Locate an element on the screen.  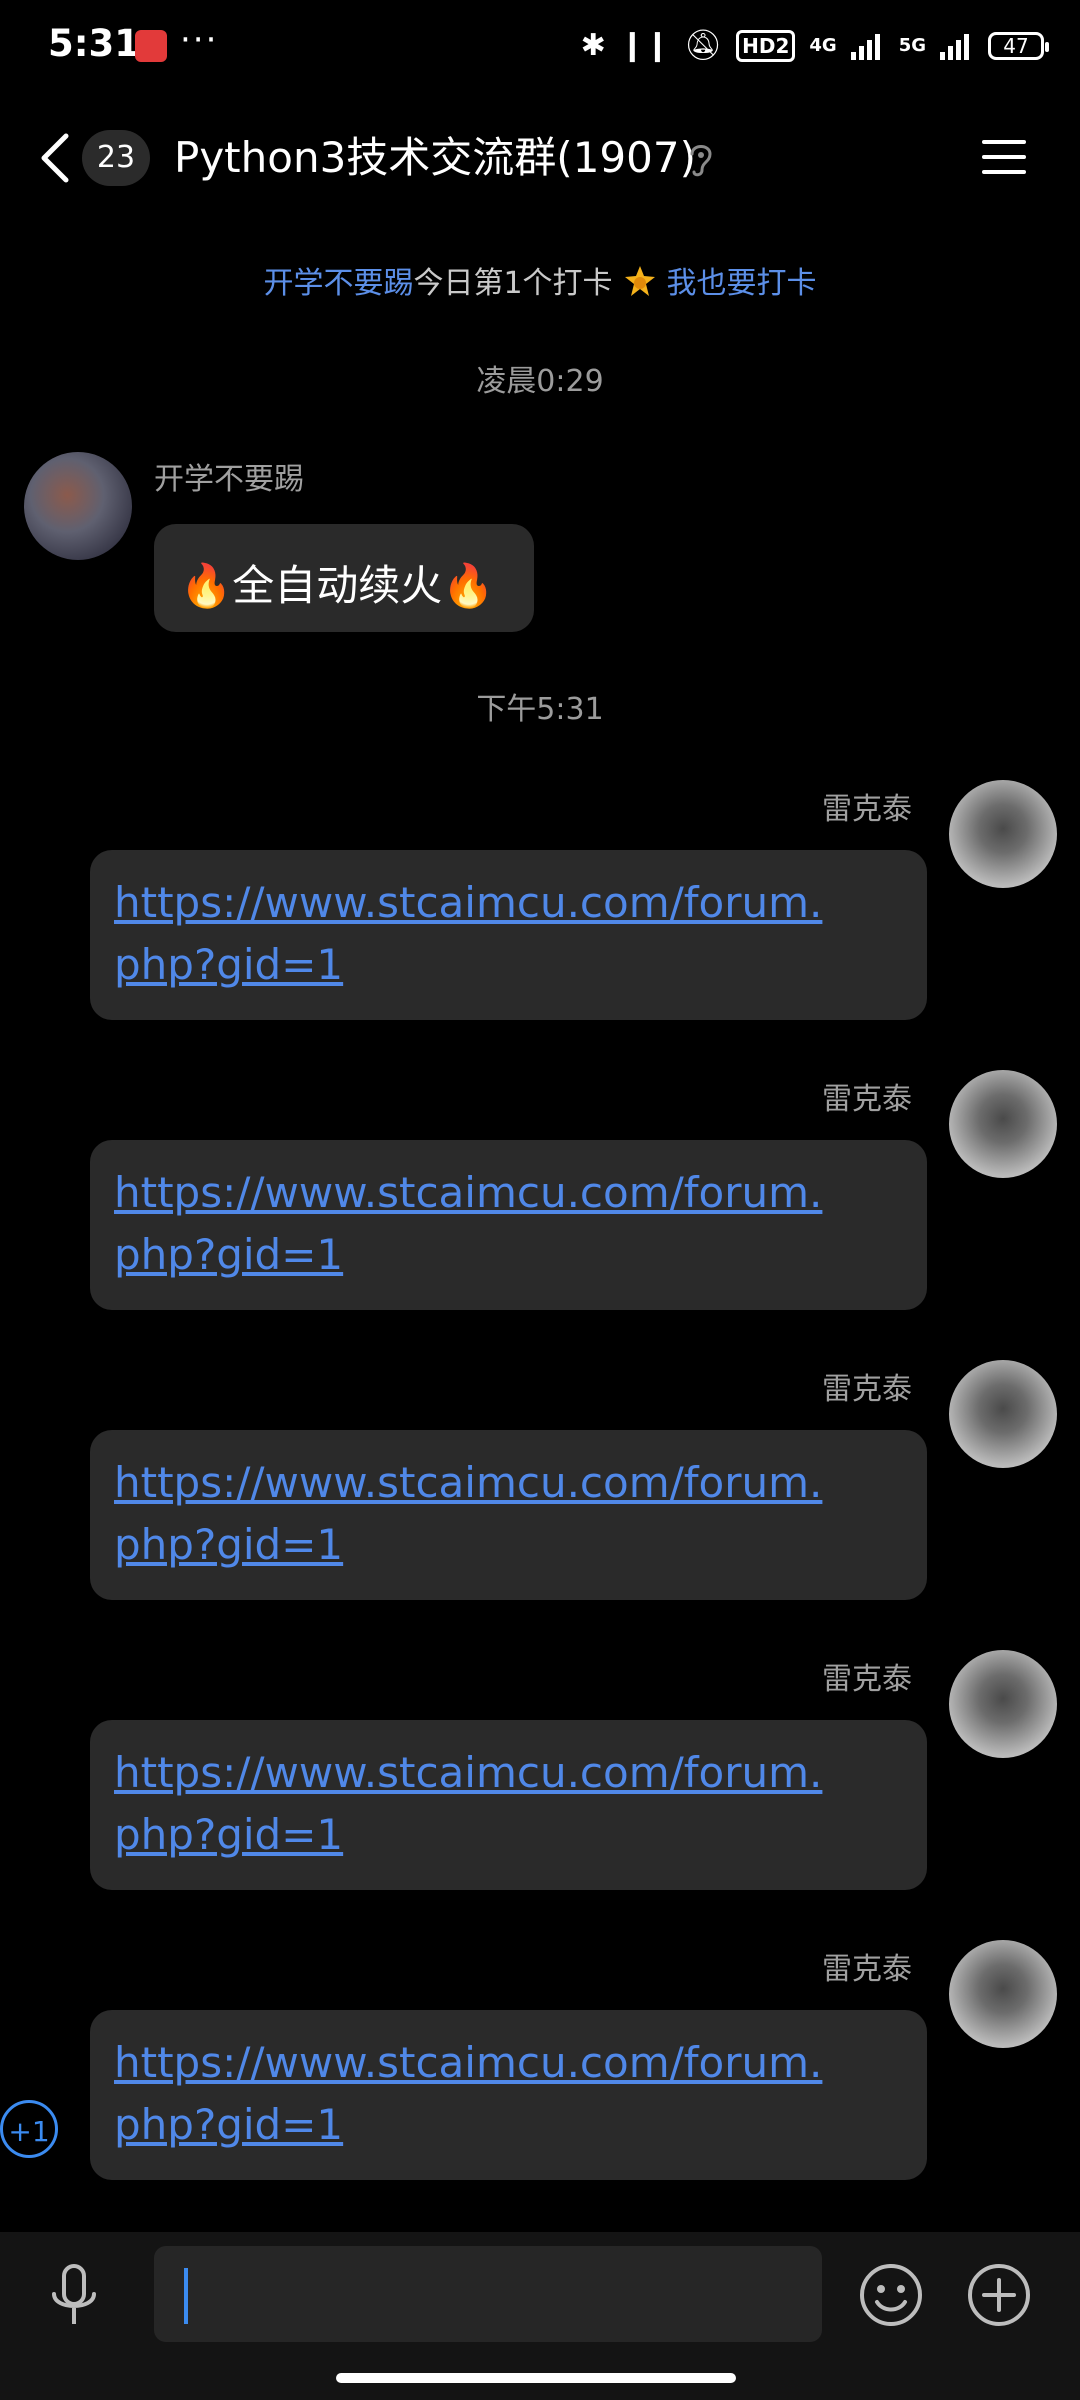
home-indicator is located at coordinates (536, 2378).